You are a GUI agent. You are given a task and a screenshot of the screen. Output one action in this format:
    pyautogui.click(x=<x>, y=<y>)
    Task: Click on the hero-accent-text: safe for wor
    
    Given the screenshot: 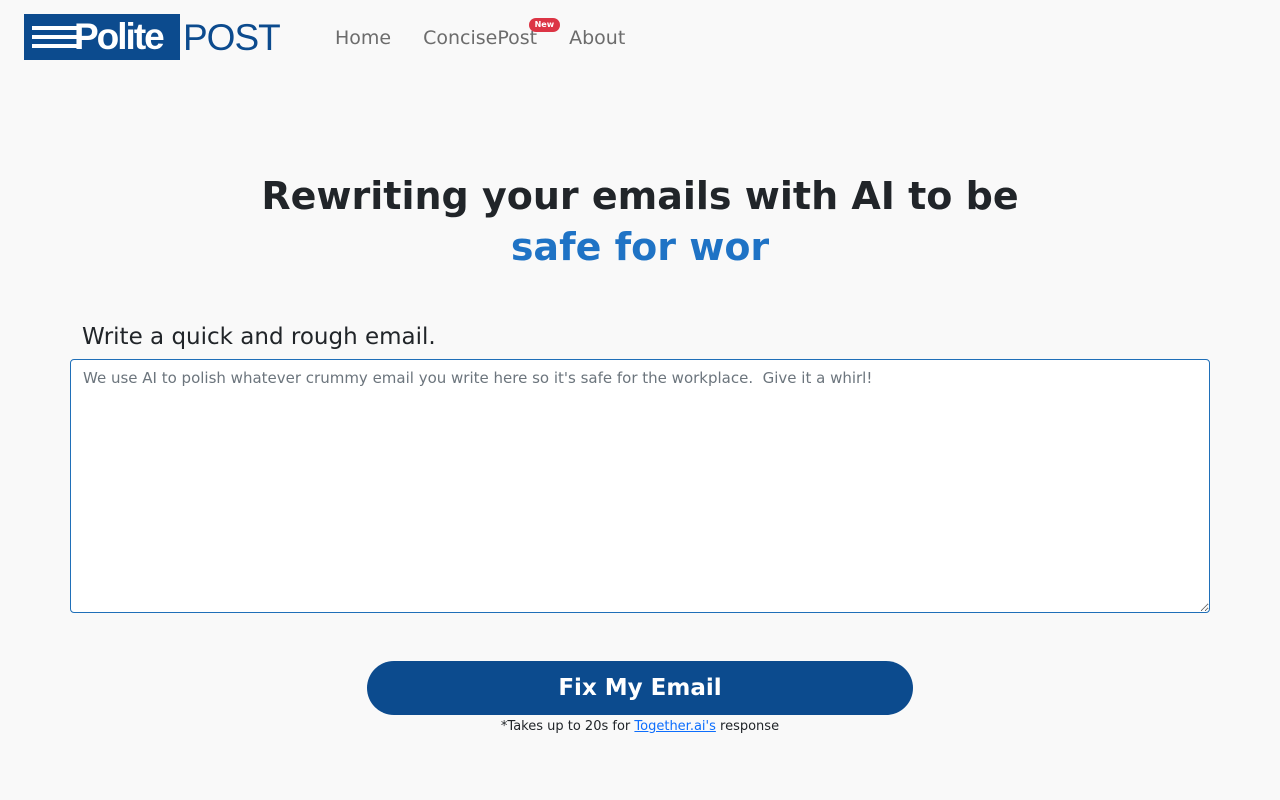 What is the action you would take?
    pyautogui.click(x=640, y=247)
    